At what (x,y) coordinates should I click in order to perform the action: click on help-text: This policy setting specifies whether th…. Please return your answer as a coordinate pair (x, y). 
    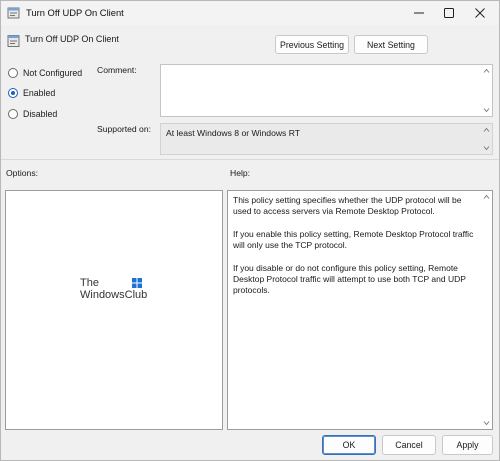
    Looking at the image, I should click on (355, 251).